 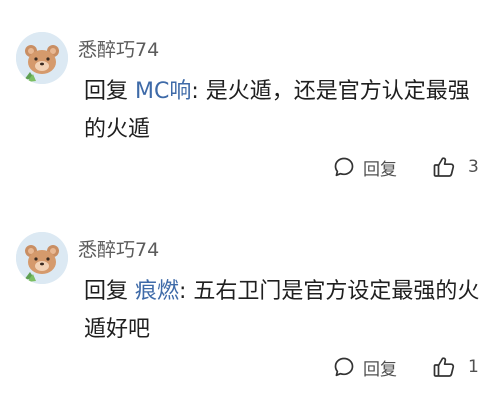 I want to click on reply-target-username: 痕燃, so click(x=157, y=291).